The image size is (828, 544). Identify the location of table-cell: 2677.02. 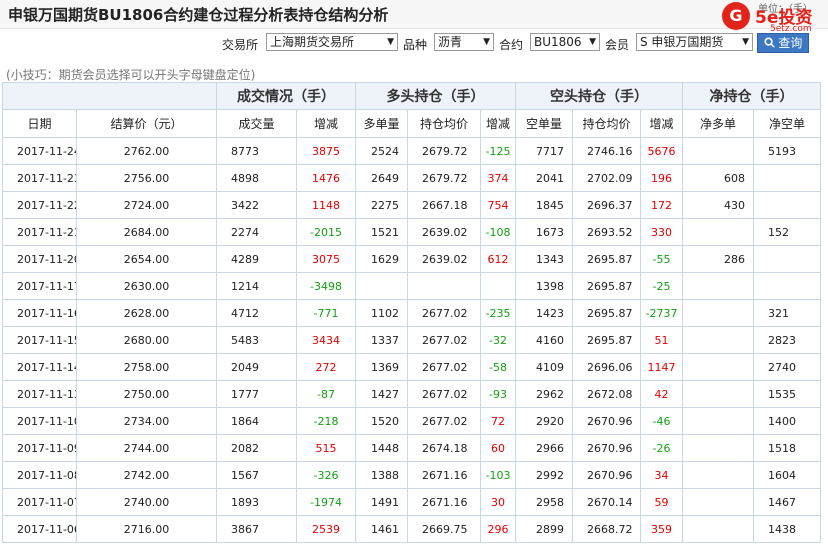
(444, 340).